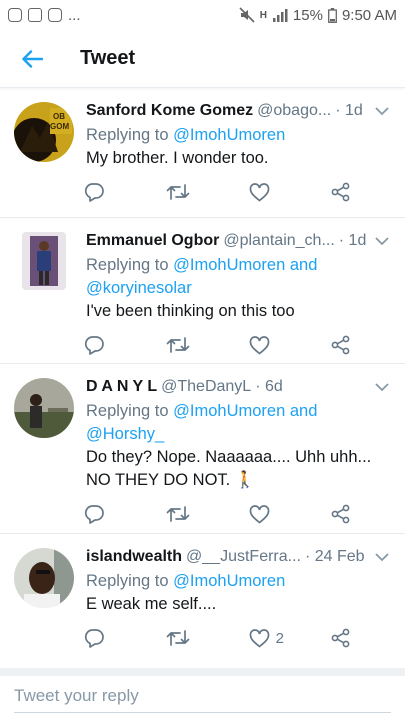 The height and width of the screenshot is (720, 405). I want to click on display-name: Emmanuel Ogbor, so click(152, 241).